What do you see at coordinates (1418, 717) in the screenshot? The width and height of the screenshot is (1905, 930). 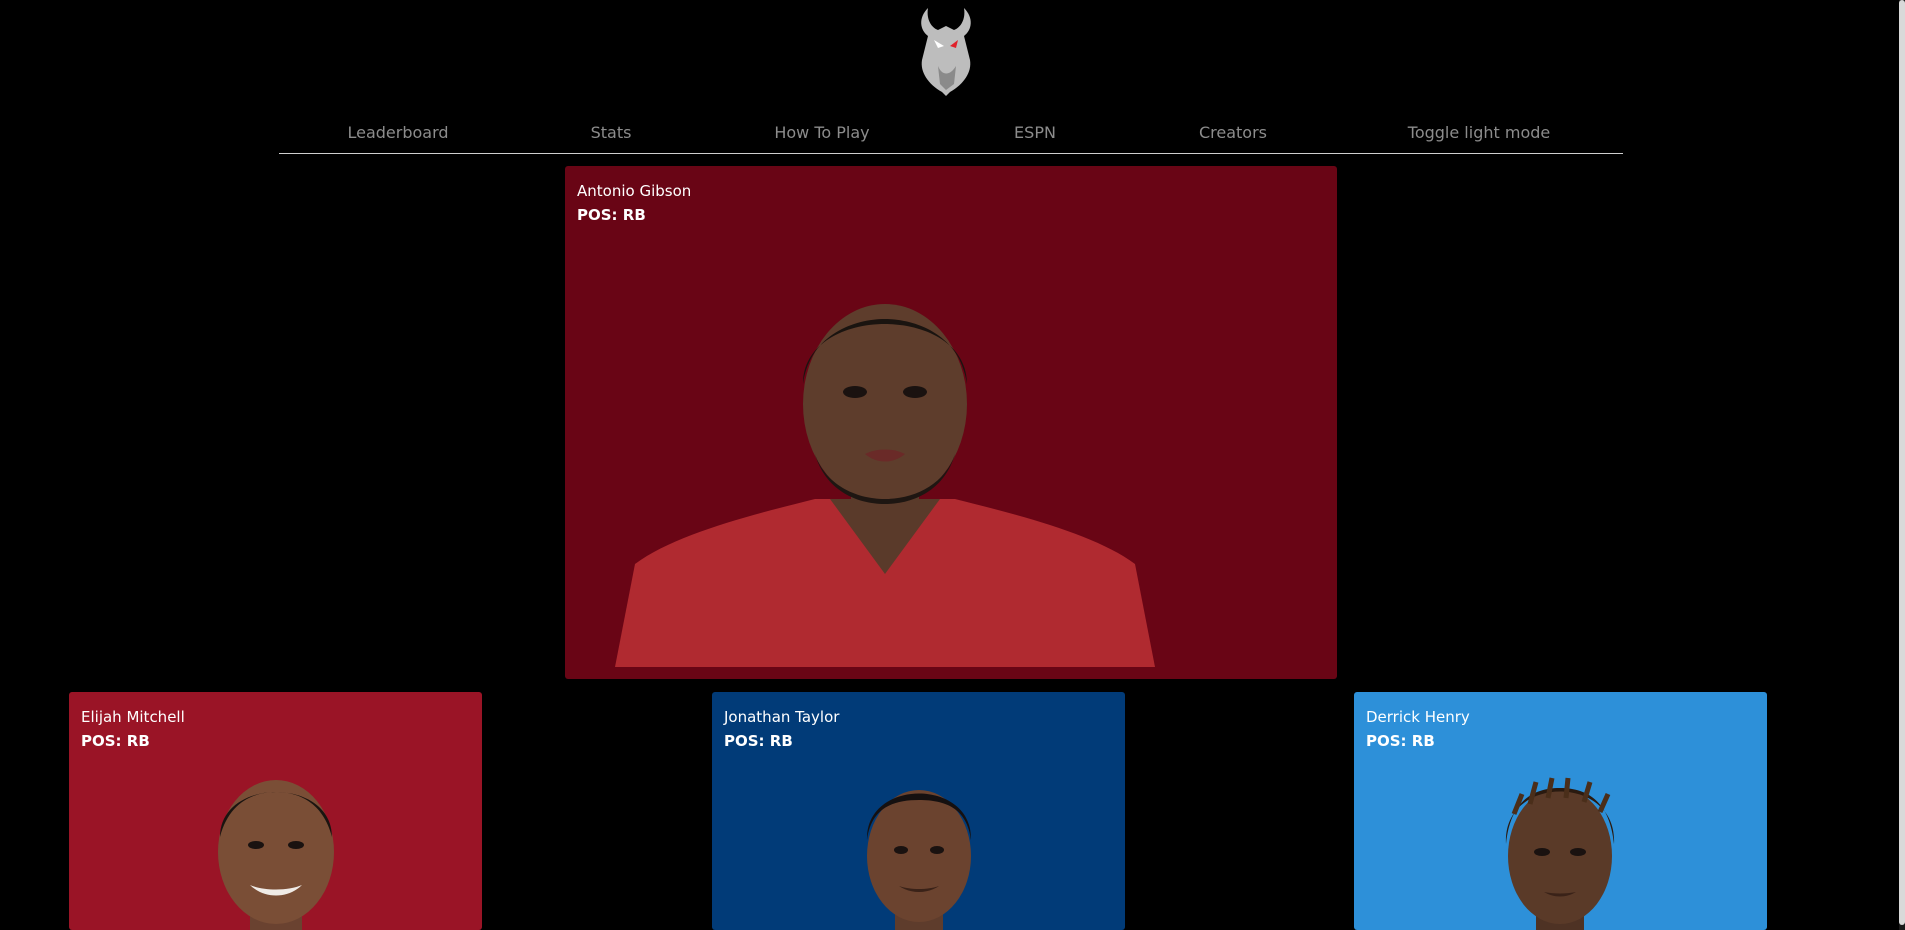 I see `player-name: Derrick Henry` at bounding box center [1418, 717].